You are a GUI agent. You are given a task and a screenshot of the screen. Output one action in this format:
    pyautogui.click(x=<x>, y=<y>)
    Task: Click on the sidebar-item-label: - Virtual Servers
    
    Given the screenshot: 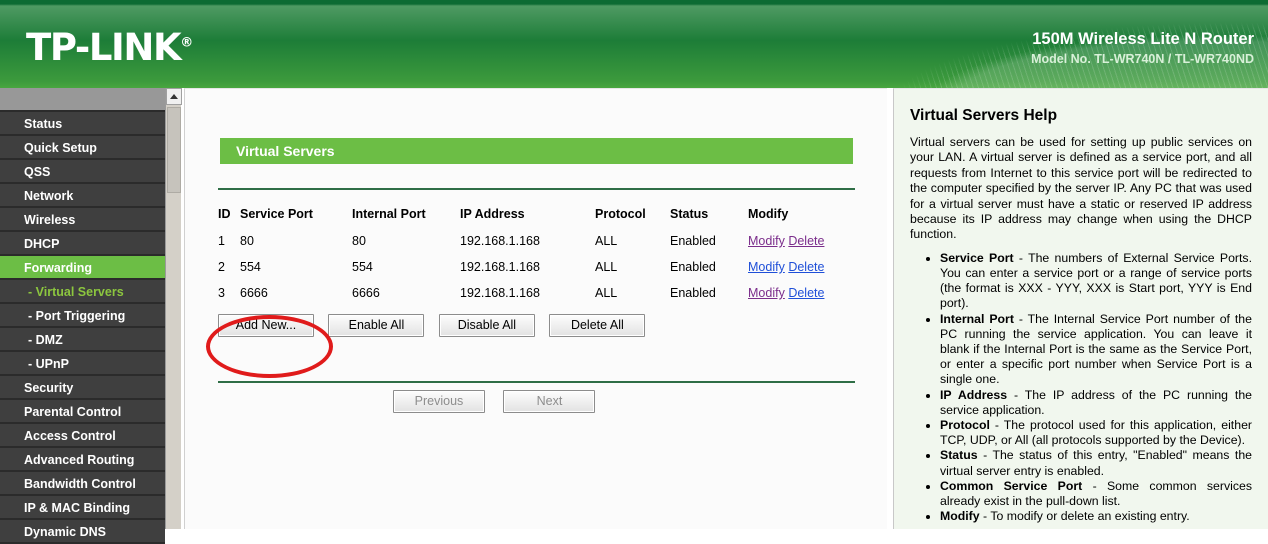 What is the action you would take?
    pyautogui.click(x=76, y=292)
    